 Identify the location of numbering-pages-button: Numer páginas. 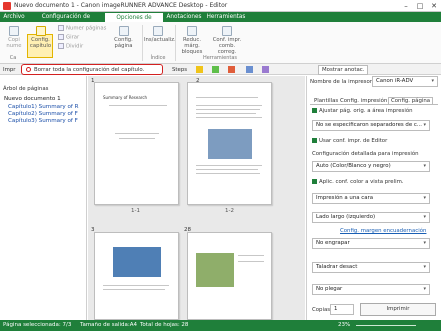
(86, 28).